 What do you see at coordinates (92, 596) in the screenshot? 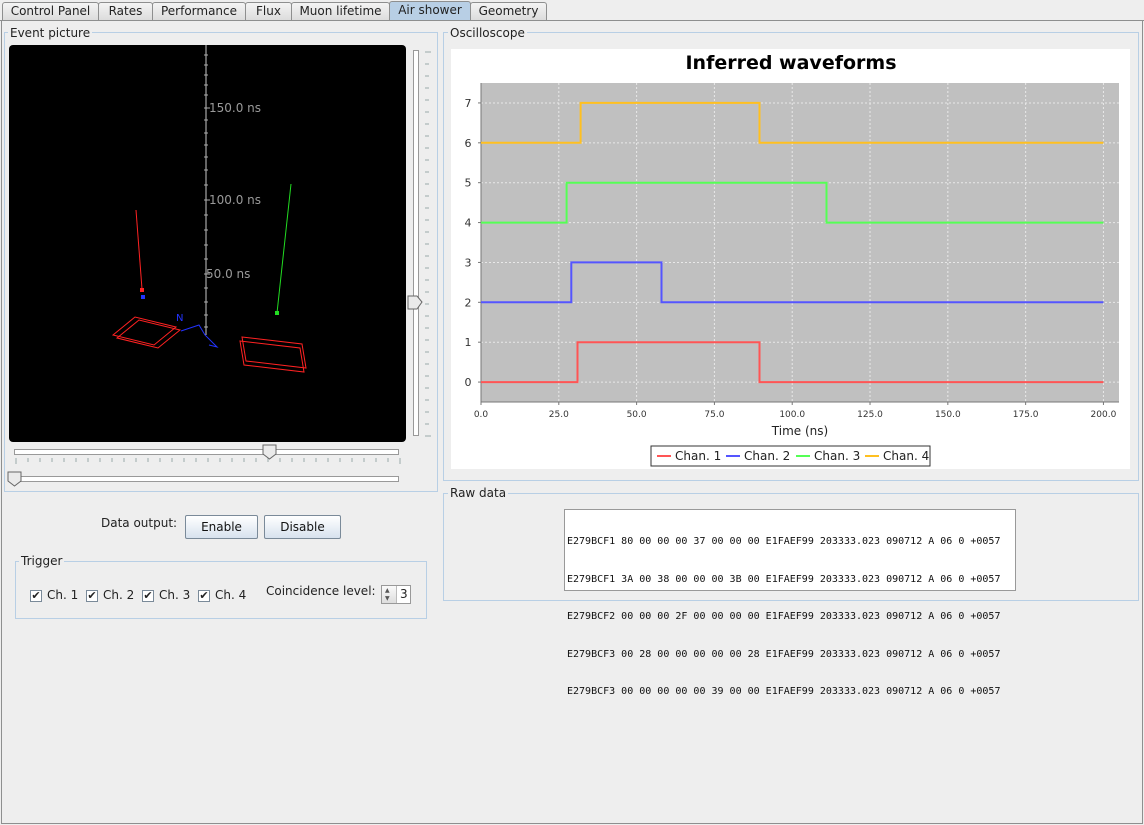
I see `ch2-checkbox: ✔` at bounding box center [92, 596].